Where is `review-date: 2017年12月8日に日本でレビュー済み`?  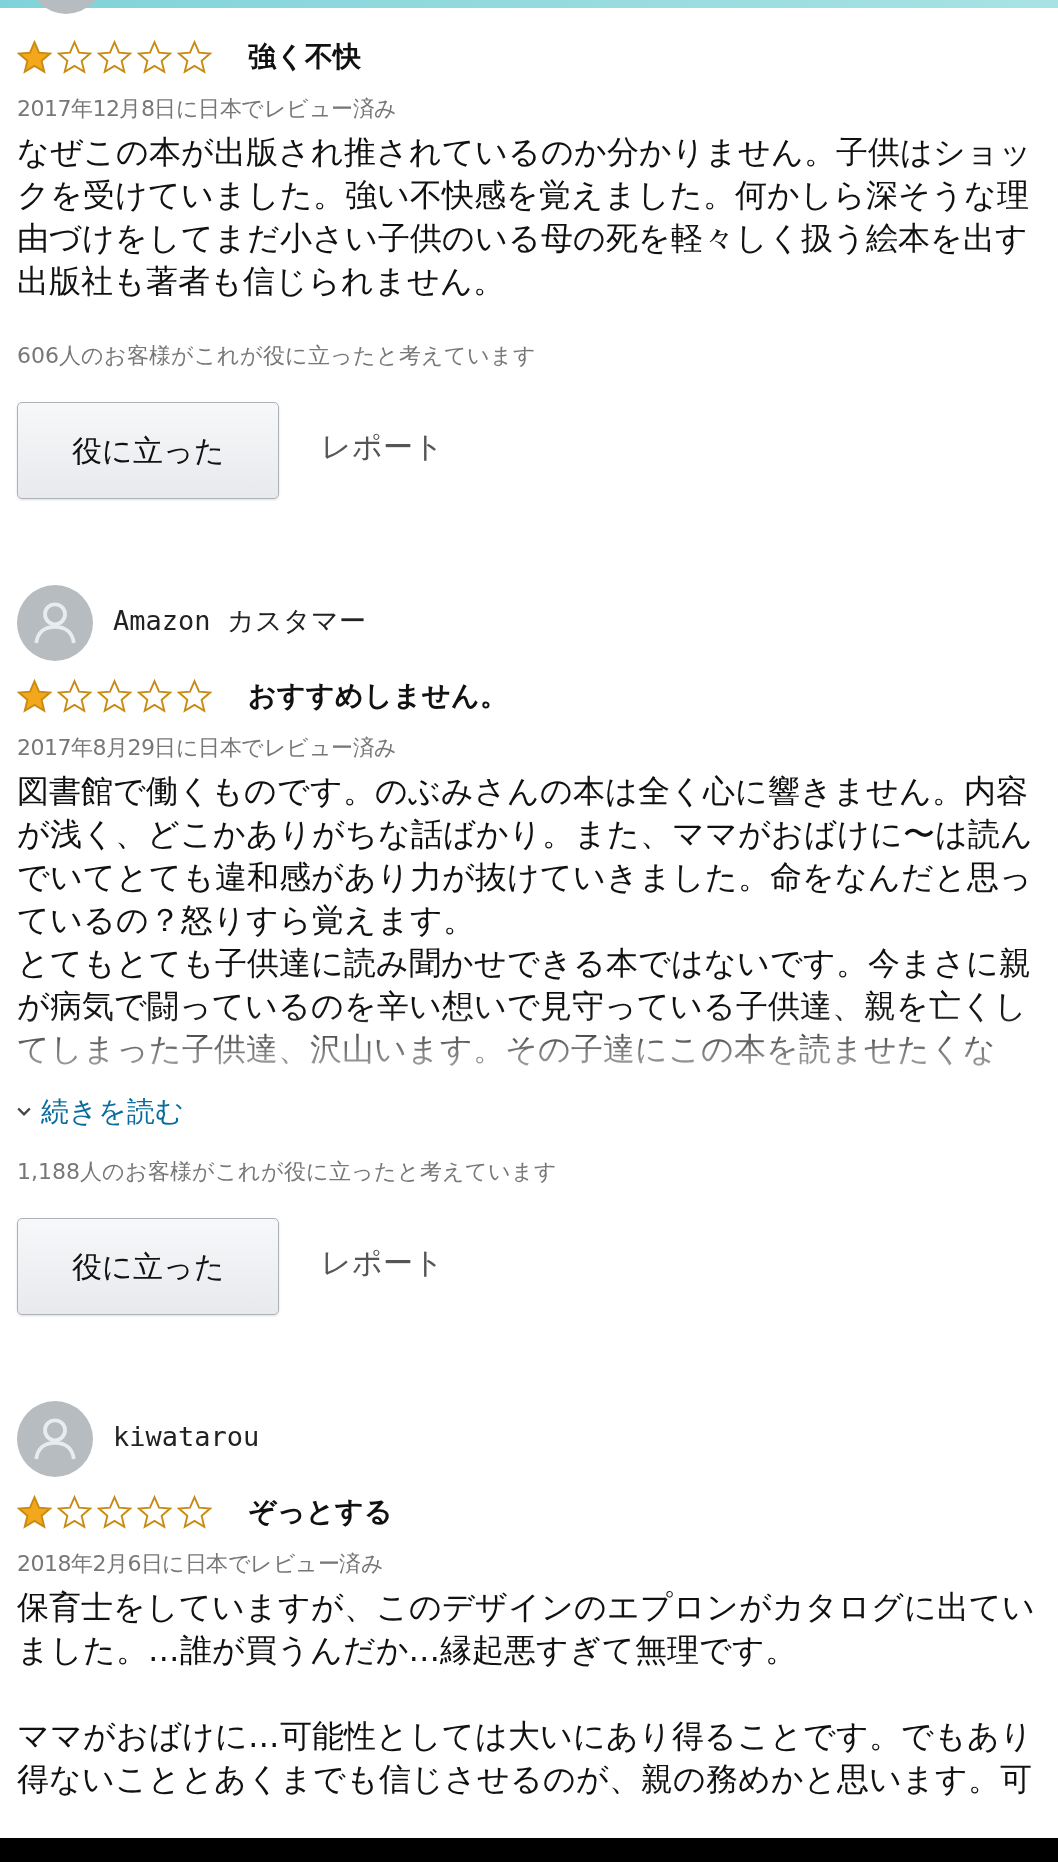 review-date: 2017年12月8日に日本でレビュー済み is located at coordinates (207, 109).